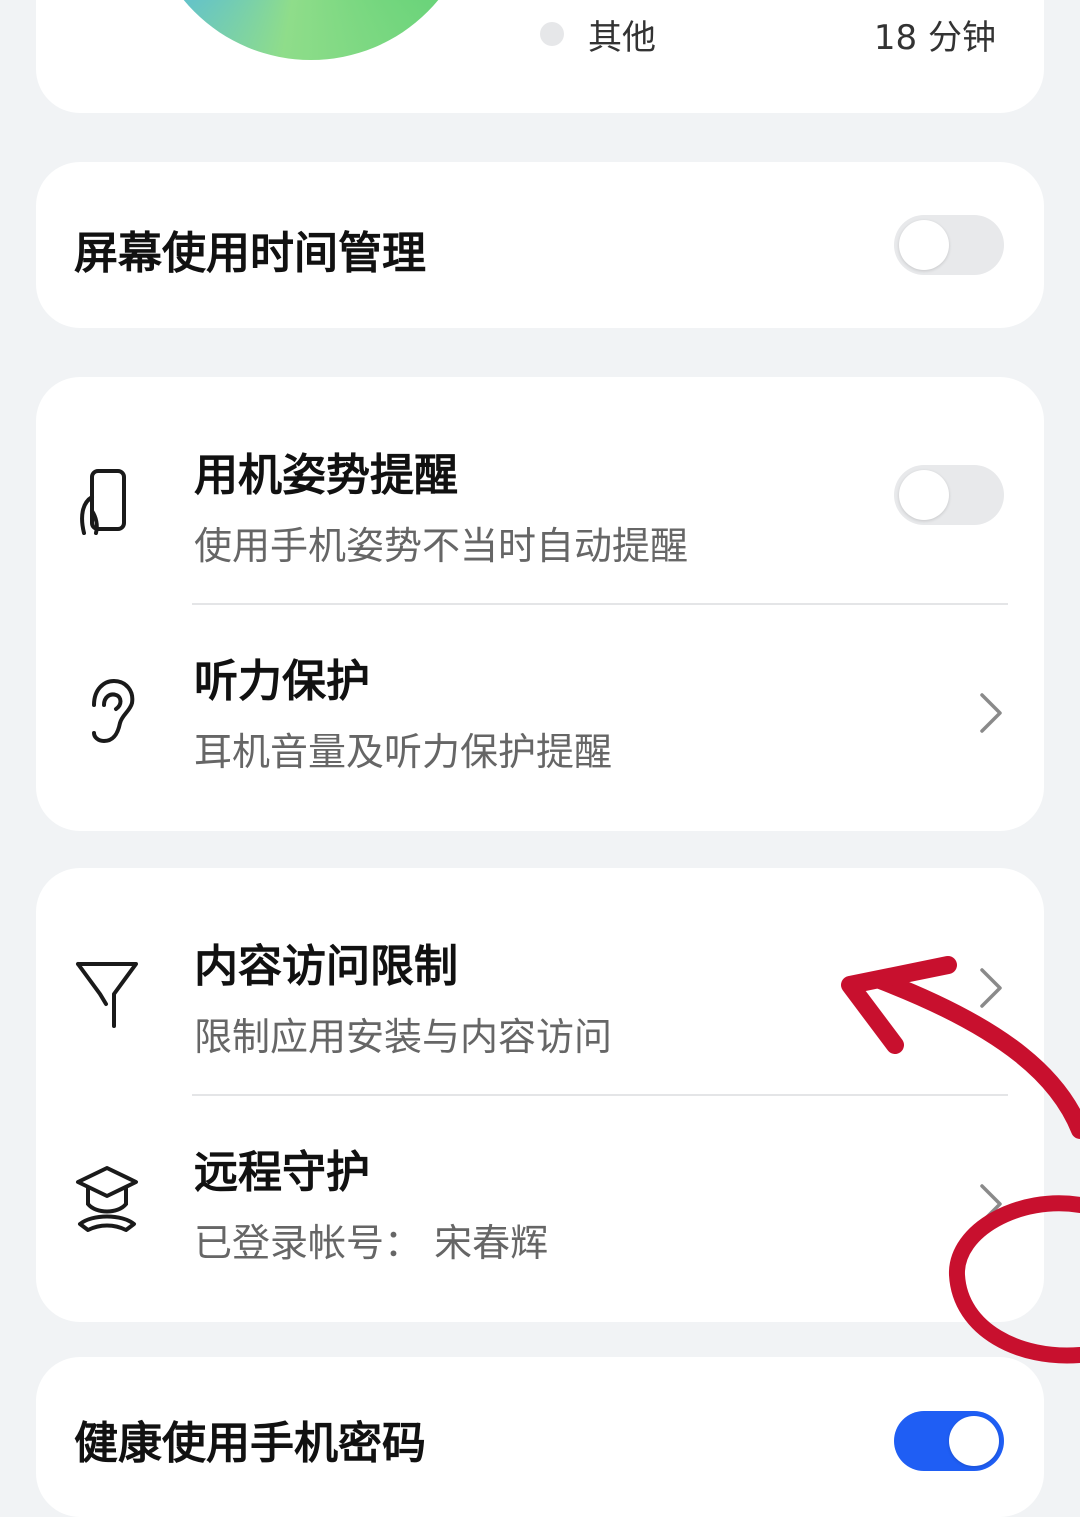 The width and height of the screenshot is (1080, 1517). I want to click on ear-icon, so click(113, 711).